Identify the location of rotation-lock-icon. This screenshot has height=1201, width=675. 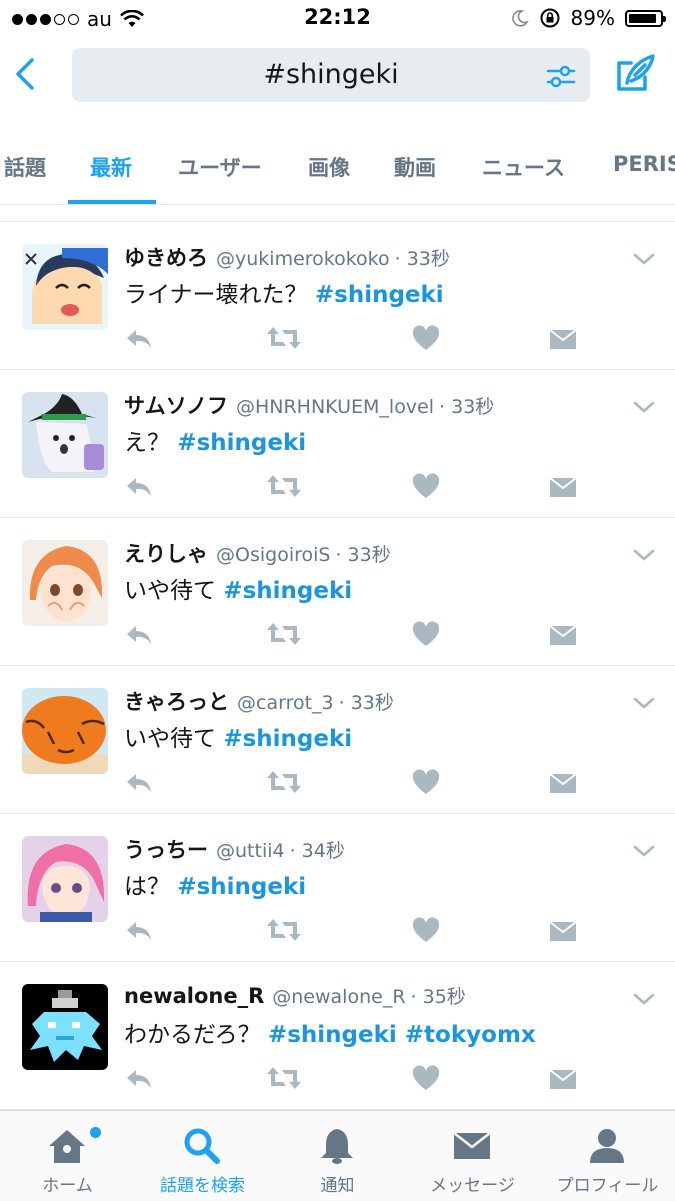
(550, 18).